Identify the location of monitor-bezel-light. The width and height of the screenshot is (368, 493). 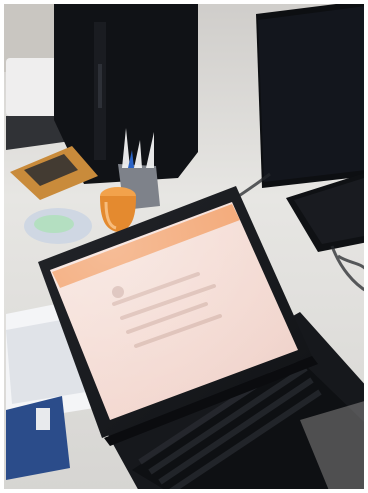
(312, 94).